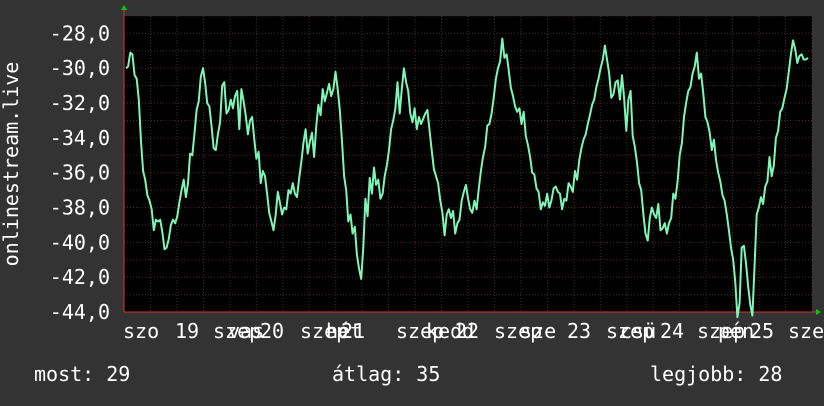 Image resolution: width=824 pixels, height=406 pixels. I want to click on y-axis-label: onlinestream.live, so click(11, 164).